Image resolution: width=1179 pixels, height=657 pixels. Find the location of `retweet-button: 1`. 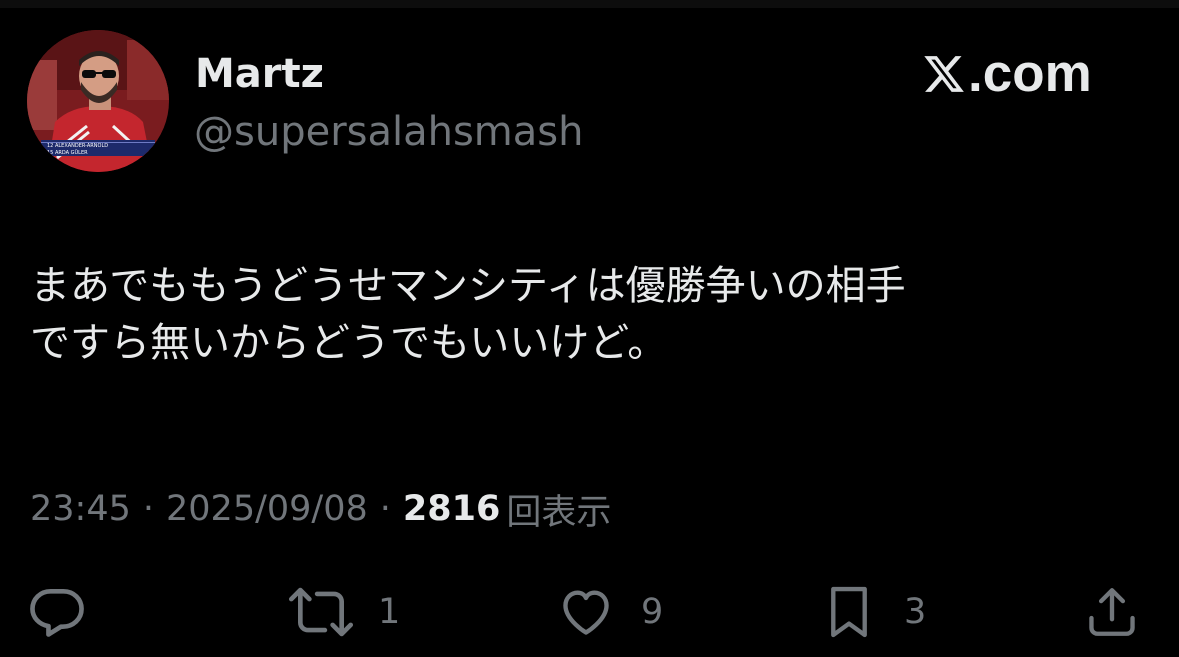

retweet-button: 1 is located at coordinates (343, 612).